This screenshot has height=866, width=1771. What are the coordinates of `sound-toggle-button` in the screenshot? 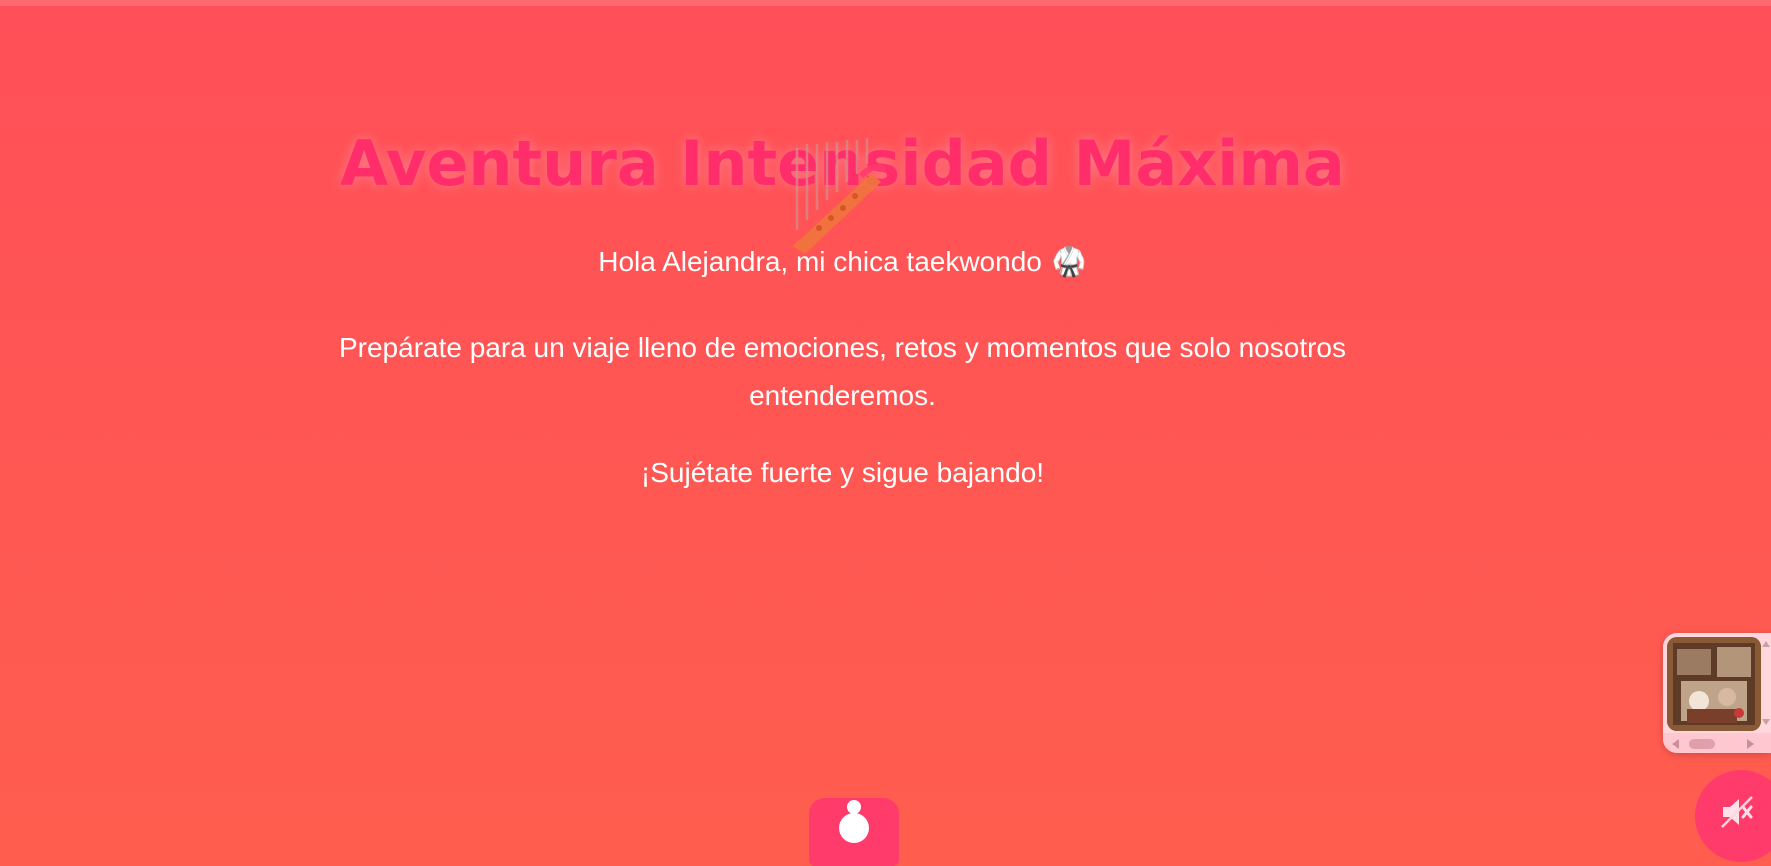 It's located at (1733, 816).